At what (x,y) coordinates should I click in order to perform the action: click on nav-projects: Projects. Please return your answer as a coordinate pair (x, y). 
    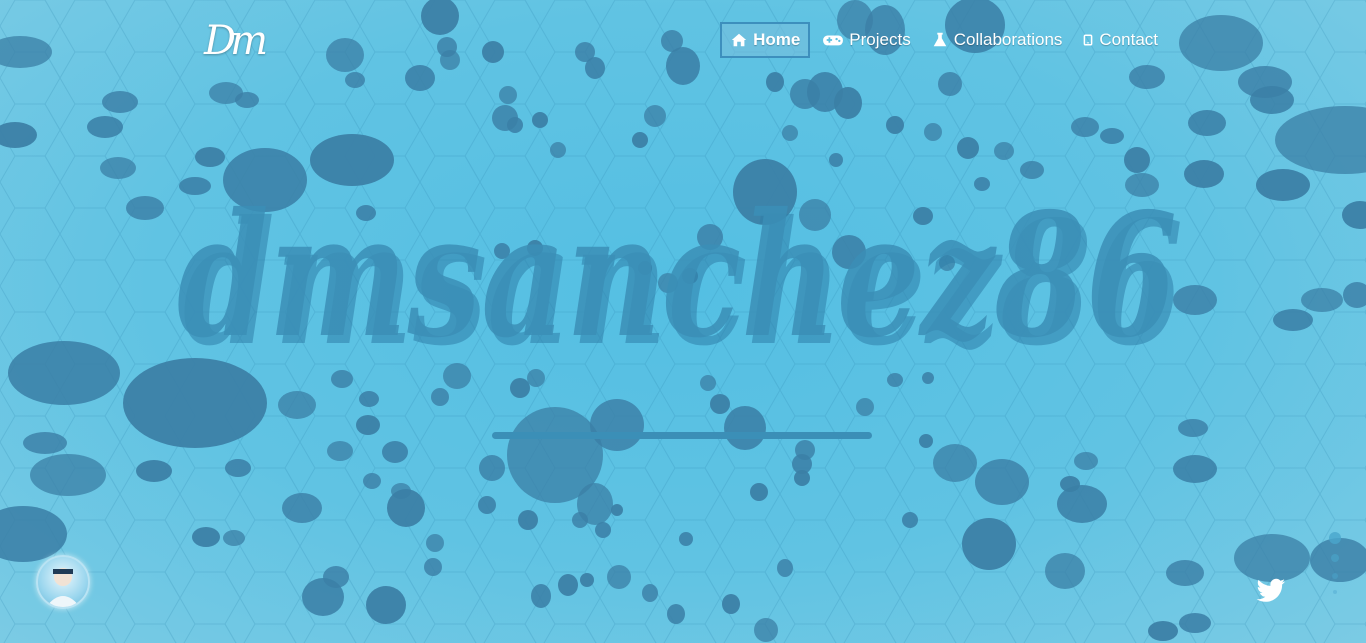
    Looking at the image, I should click on (866, 40).